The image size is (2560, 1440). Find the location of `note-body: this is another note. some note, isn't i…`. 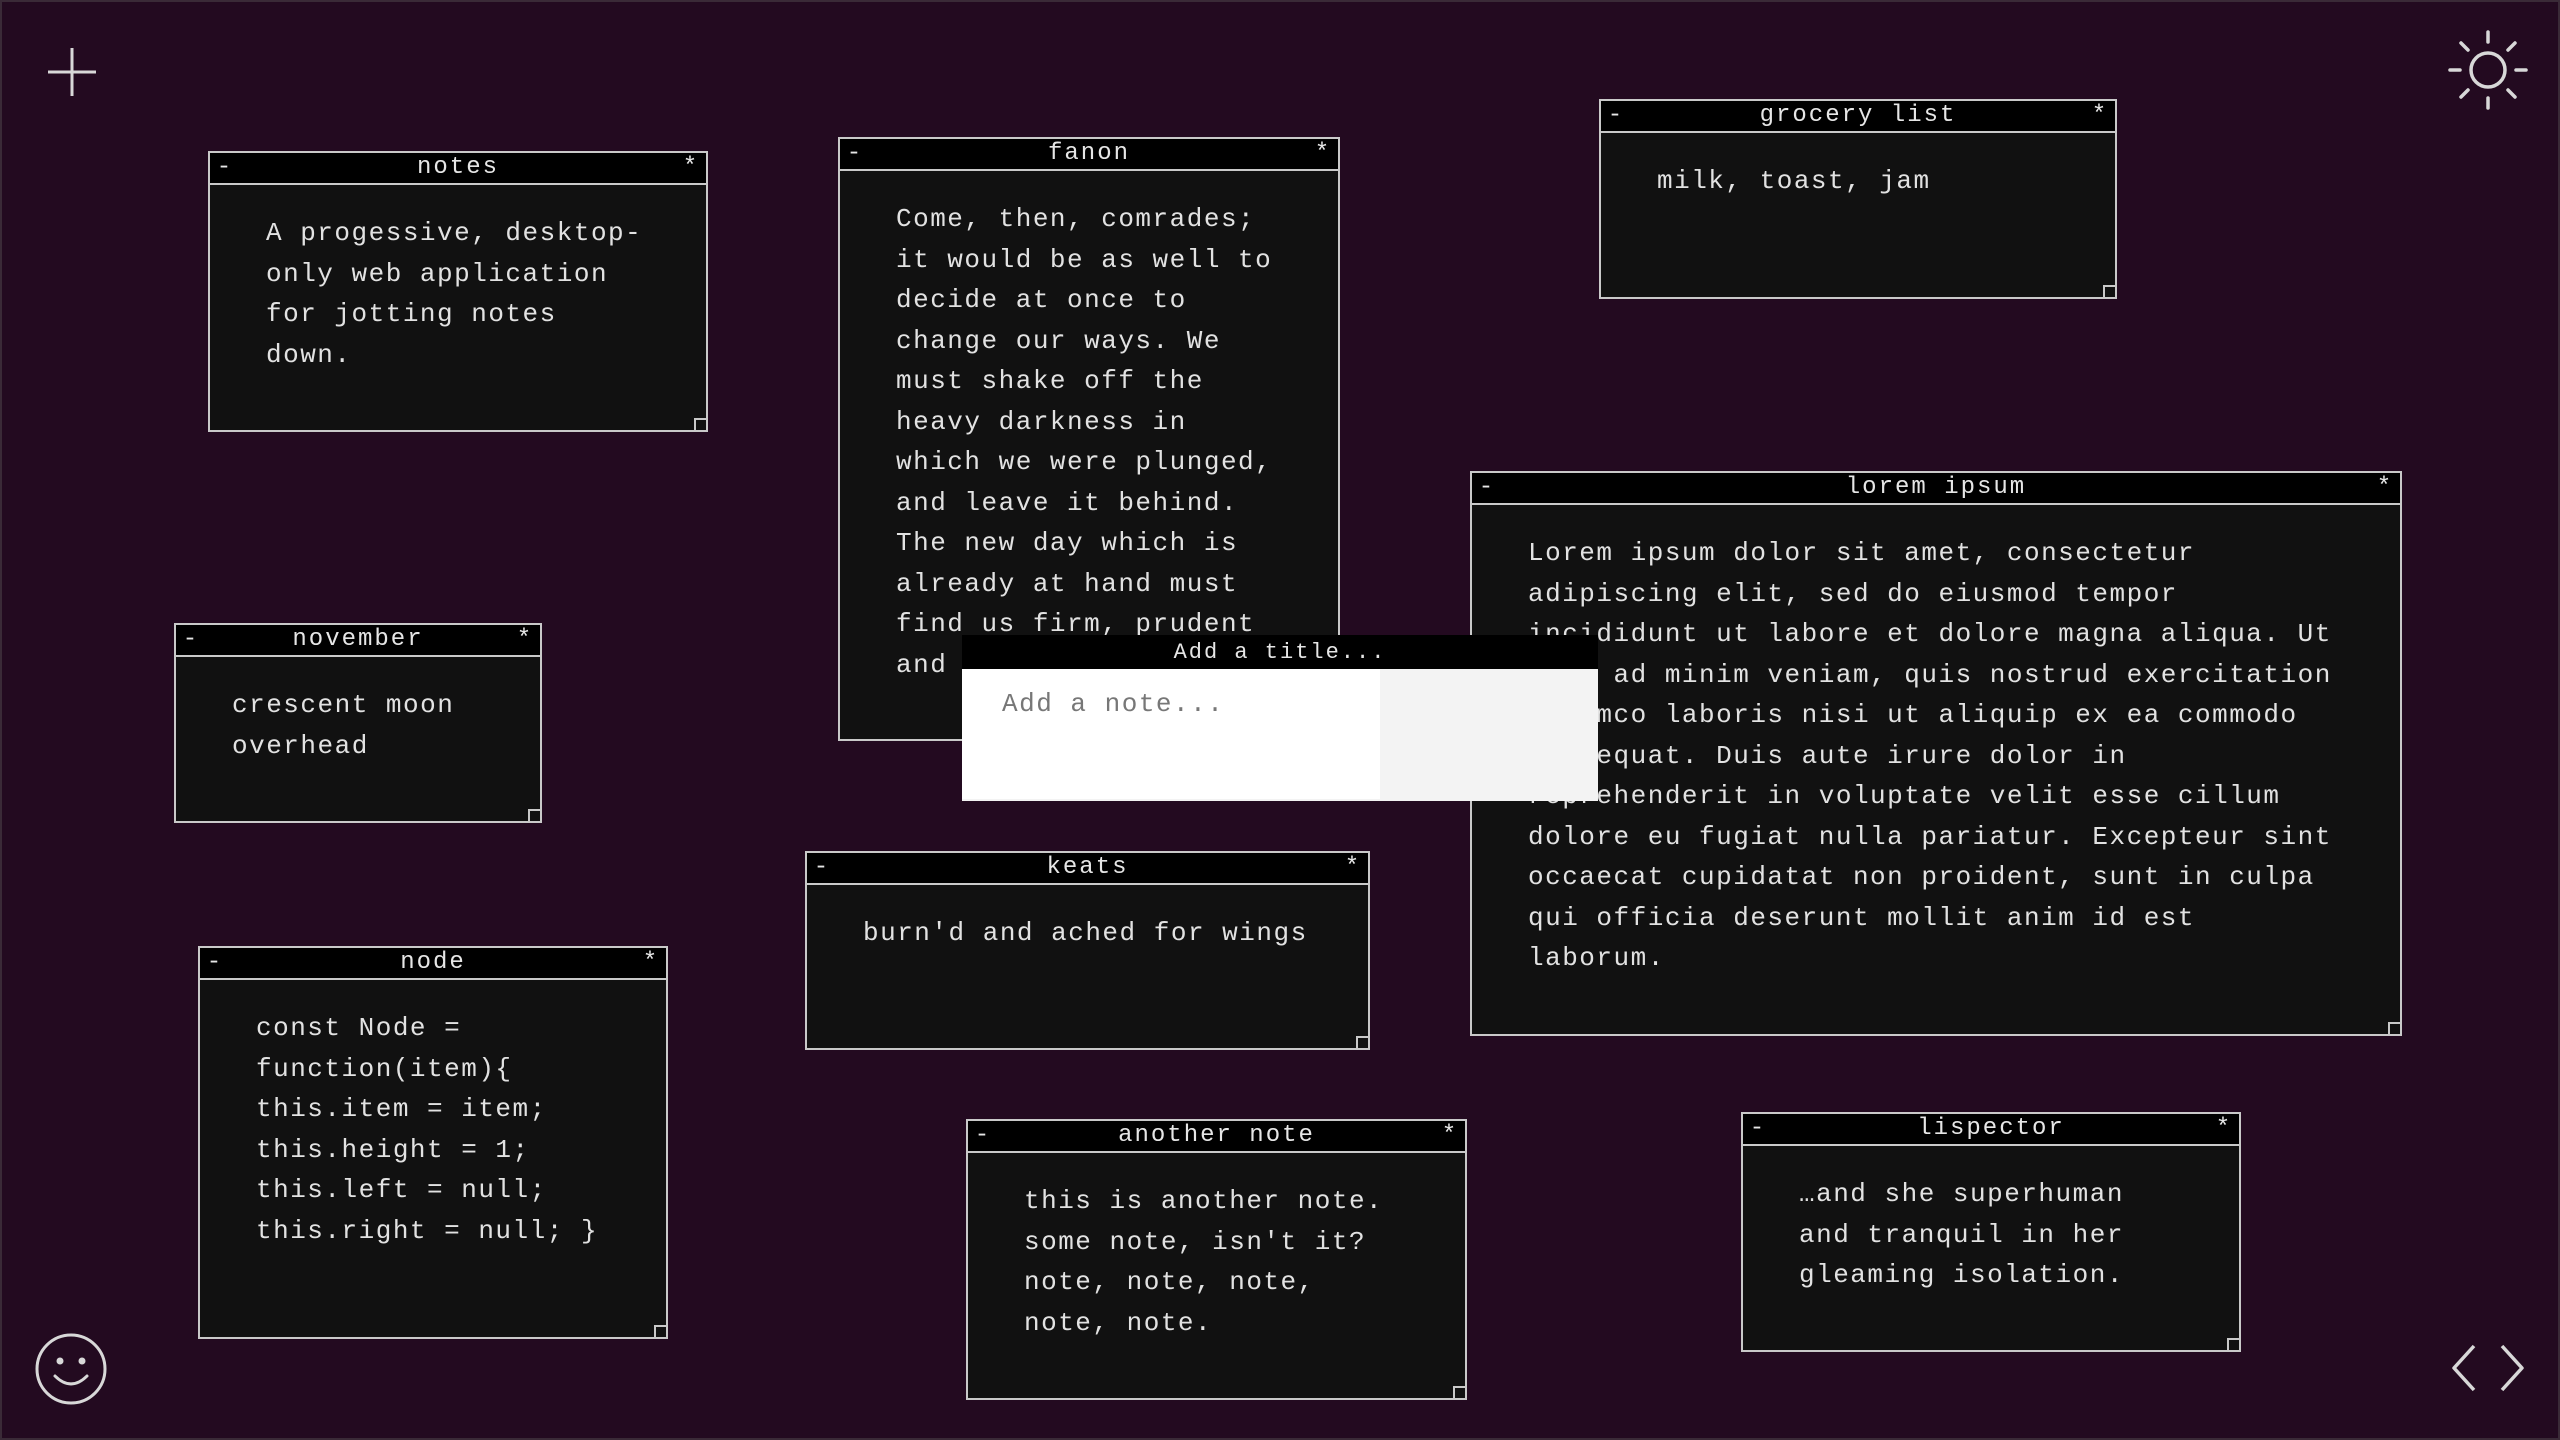

note-body: this is another note. some note, isn't i… is located at coordinates (1216, 1258).